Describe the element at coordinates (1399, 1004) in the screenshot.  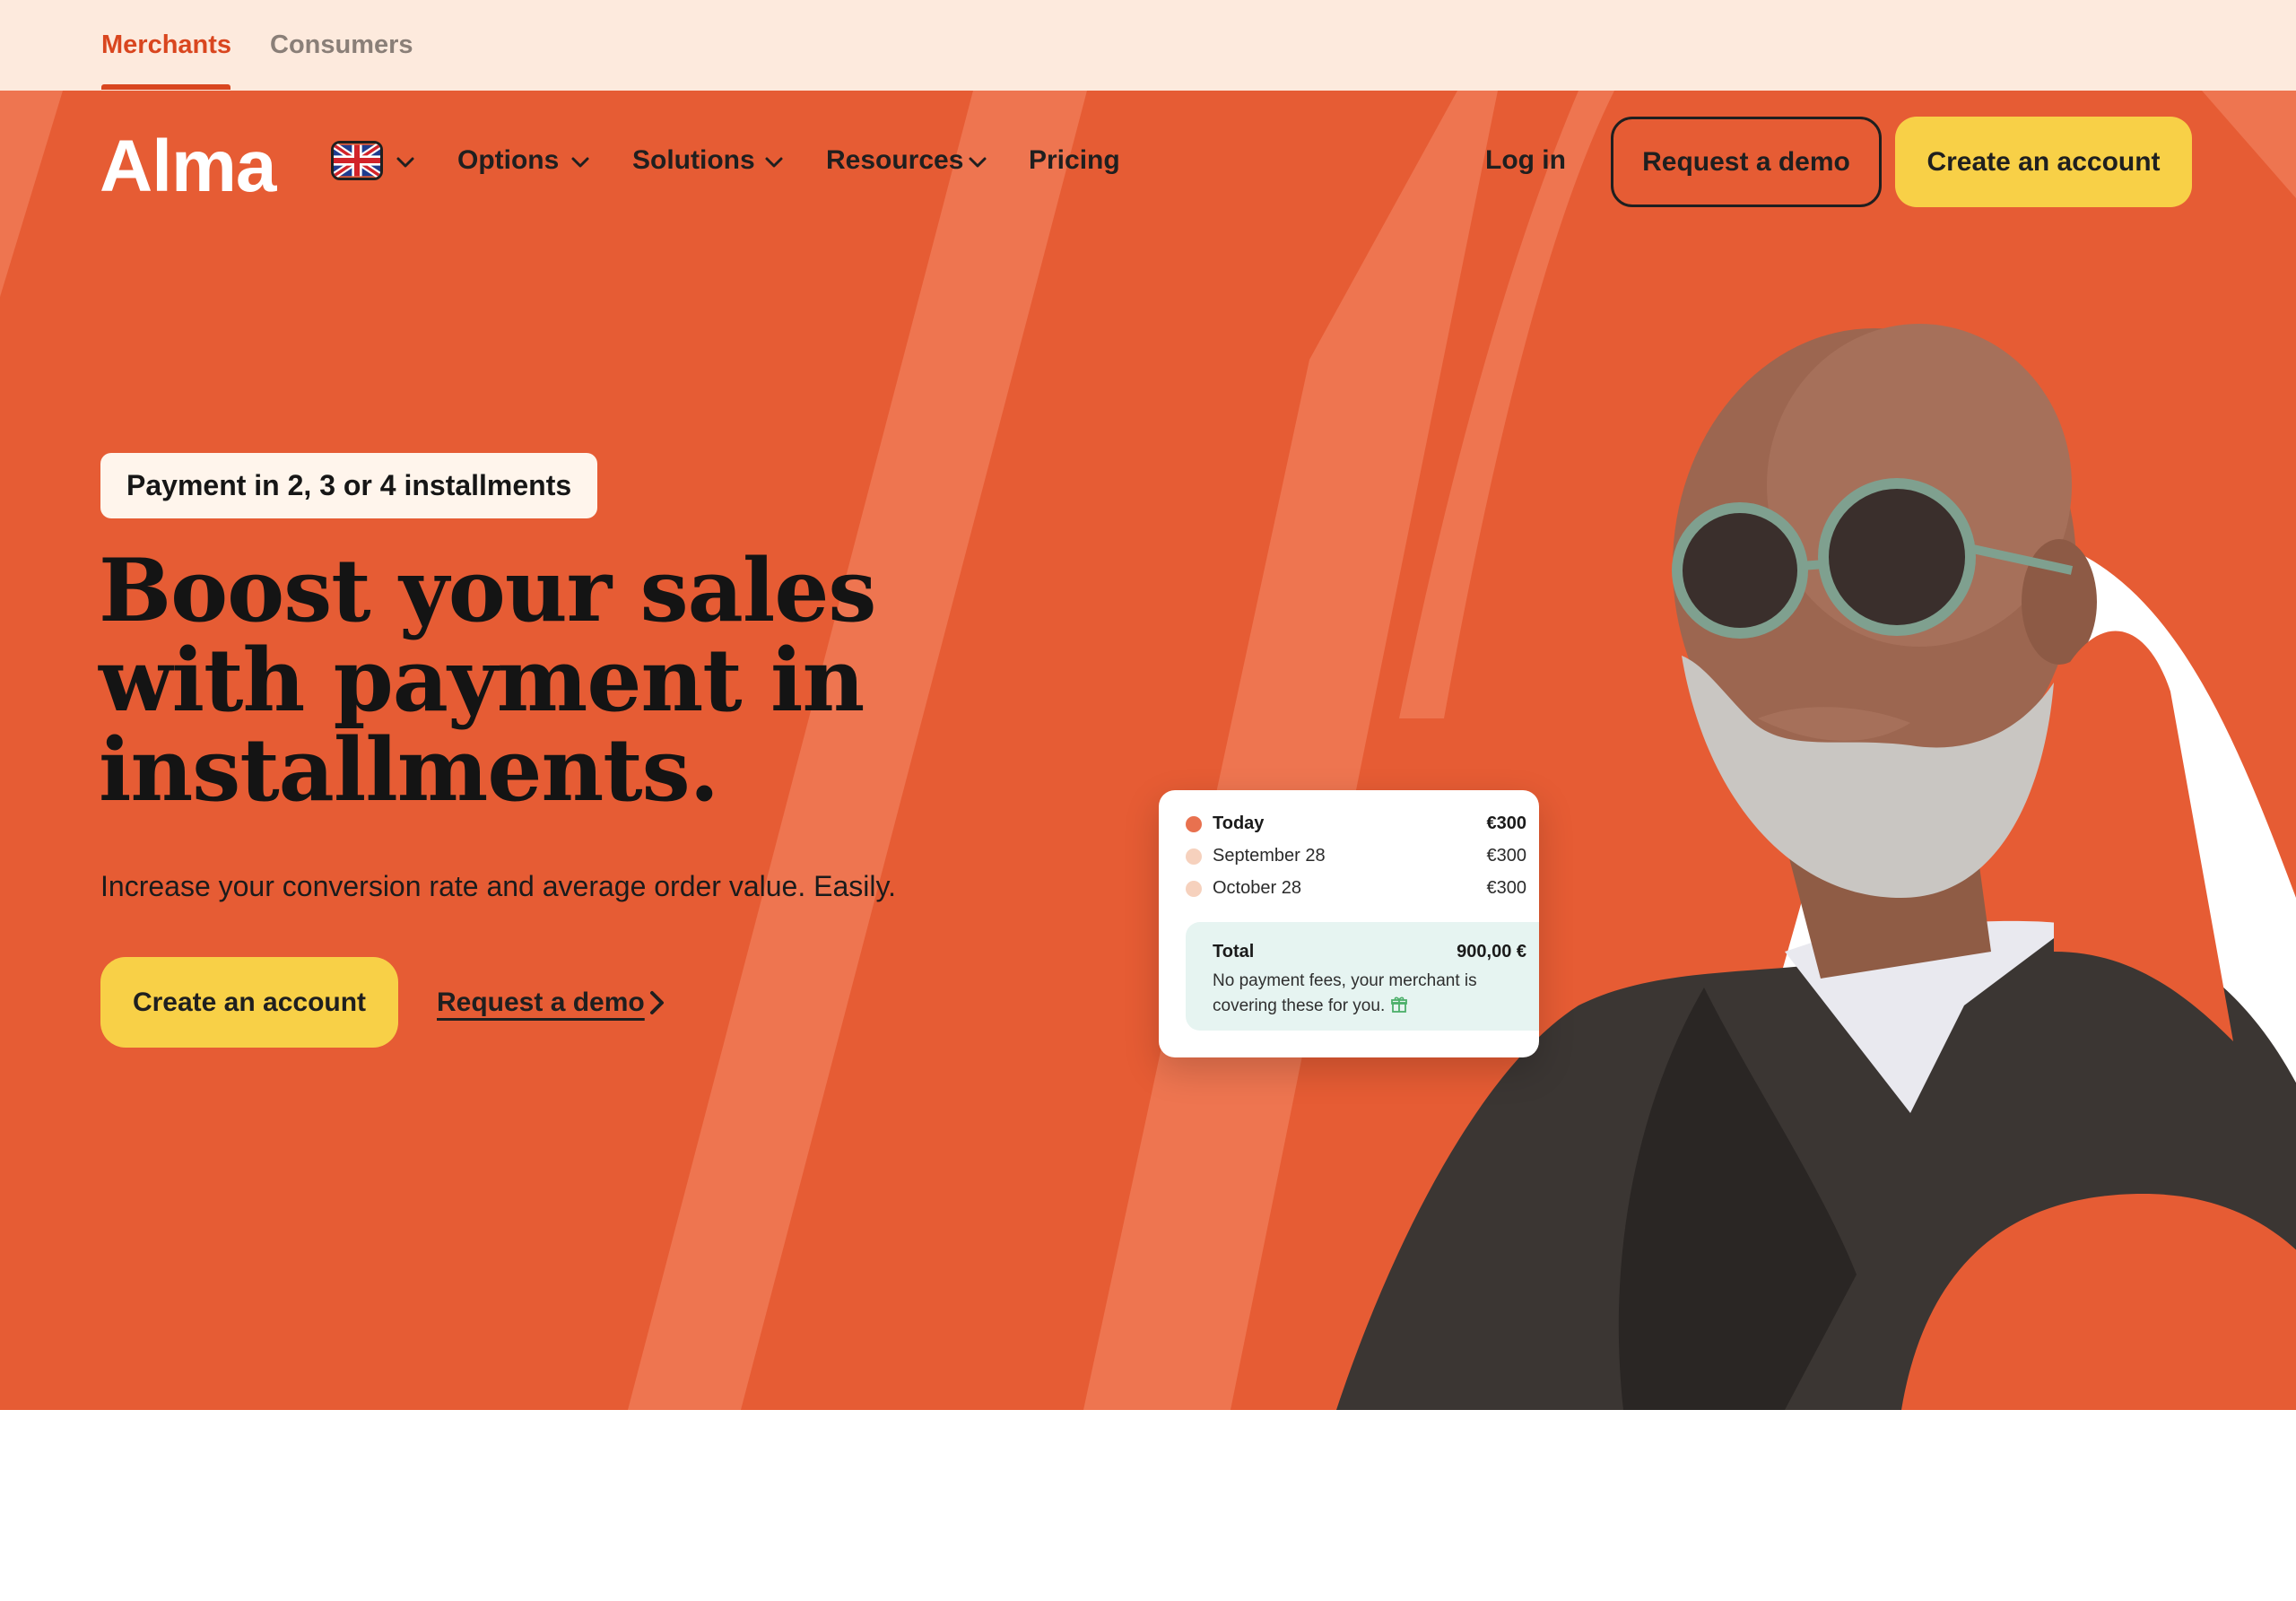
I see `gift-icon` at that location.